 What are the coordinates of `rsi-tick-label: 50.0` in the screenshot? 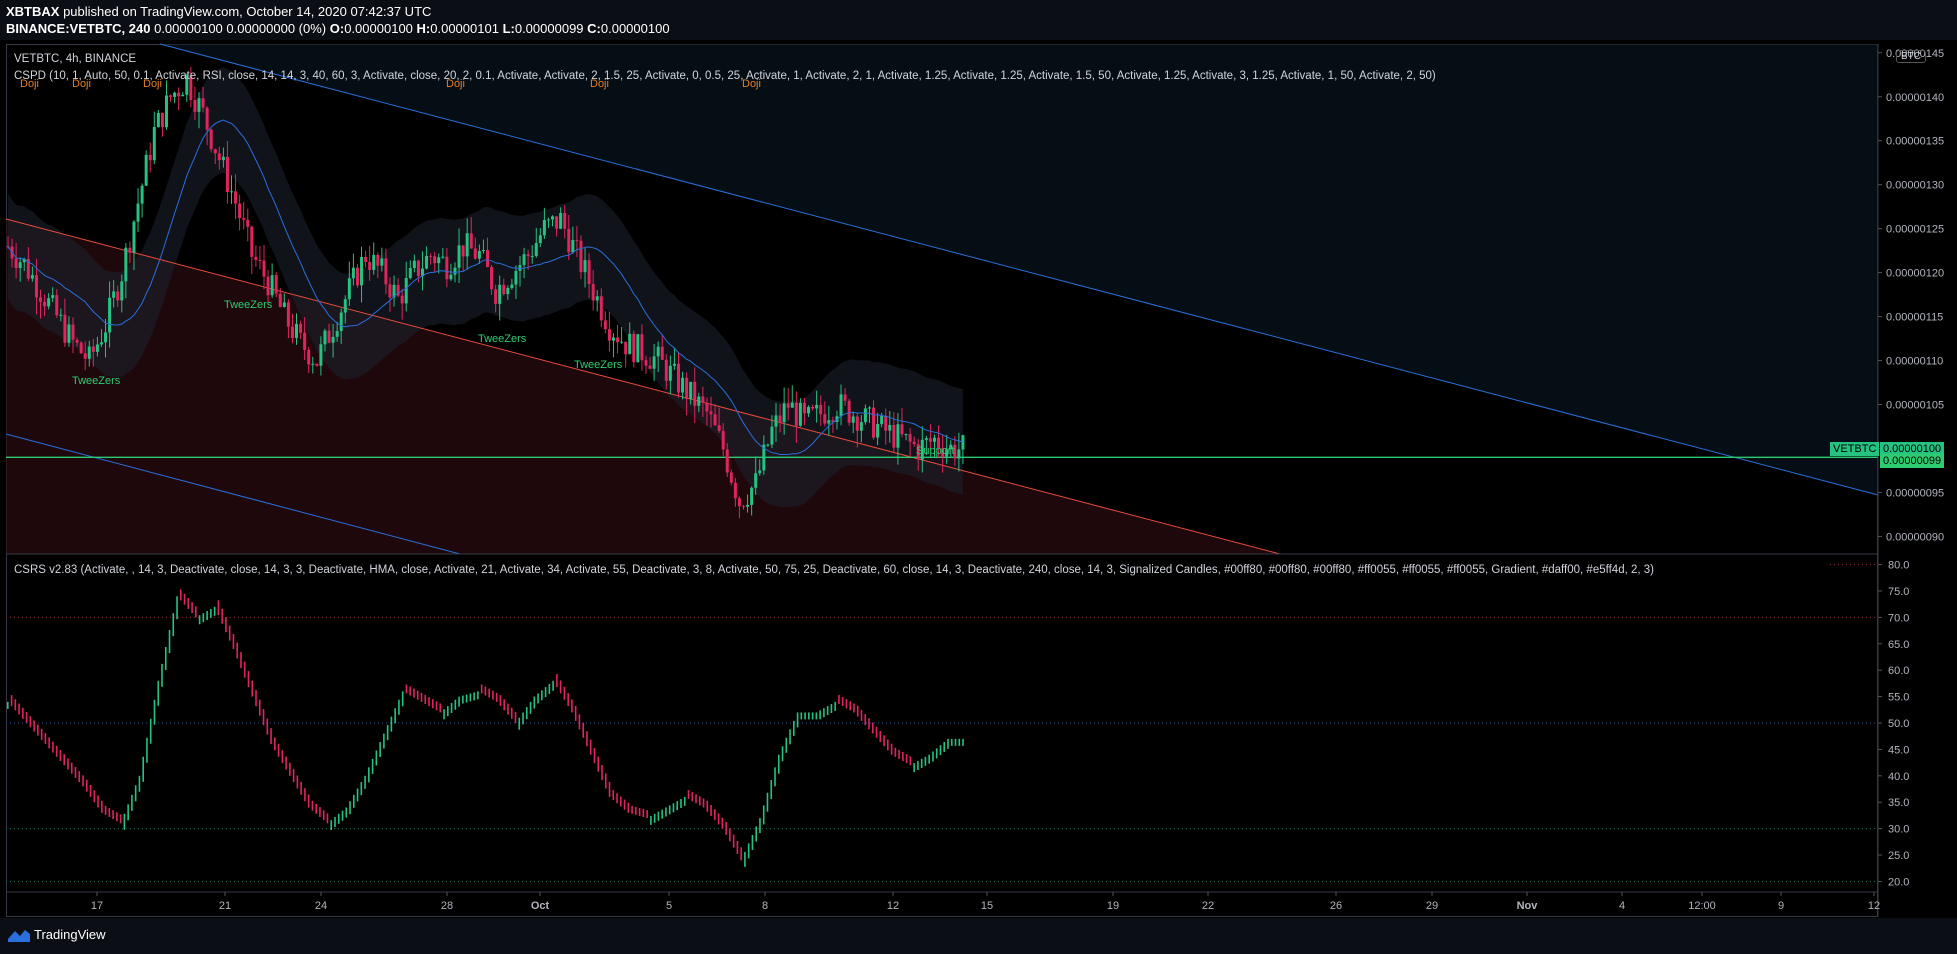 It's located at (1898, 724).